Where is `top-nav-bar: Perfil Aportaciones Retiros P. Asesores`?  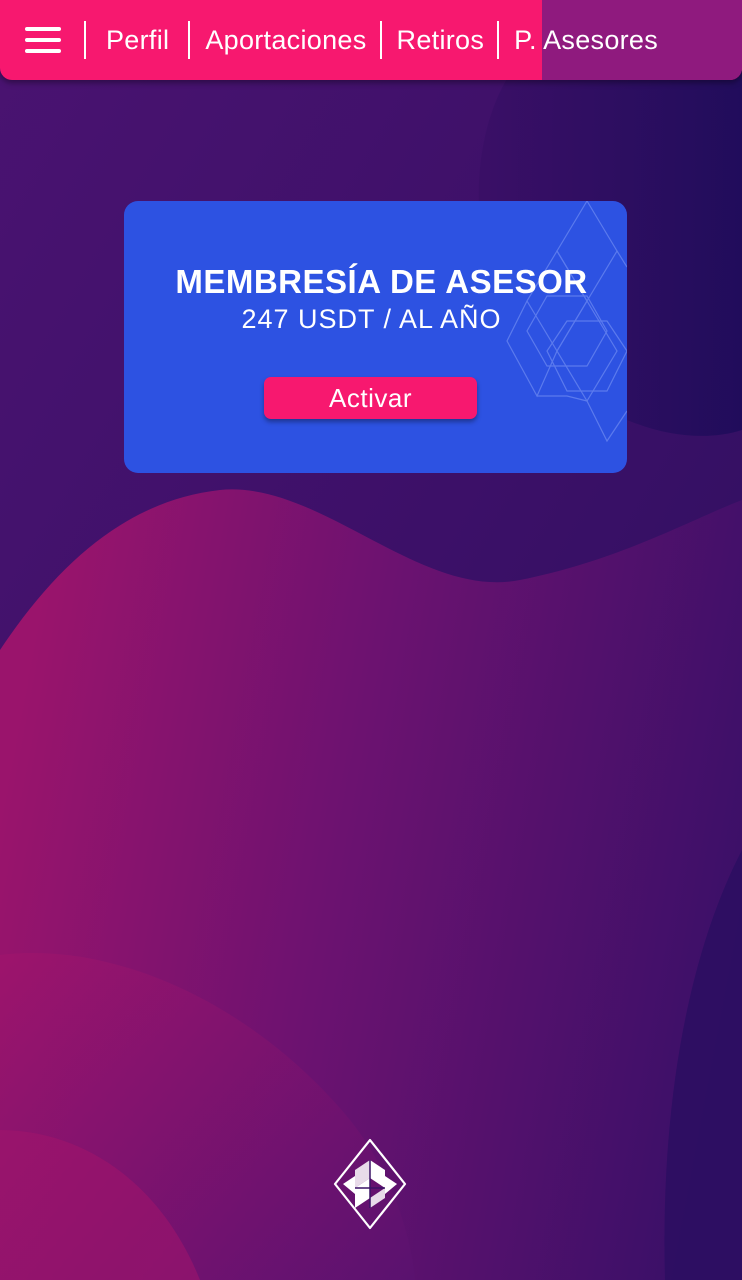
top-nav-bar: Perfil Aportaciones Retiros P. Asesores is located at coordinates (371, 40).